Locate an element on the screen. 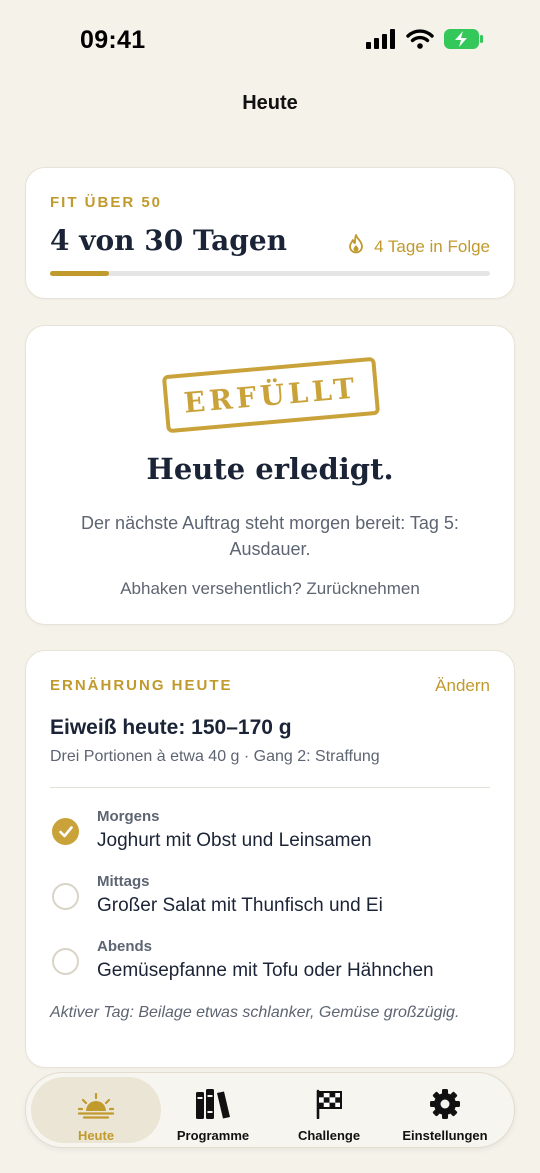 The width and height of the screenshot is (540, 1173). battery-icon is located at coordinates (464, 41).